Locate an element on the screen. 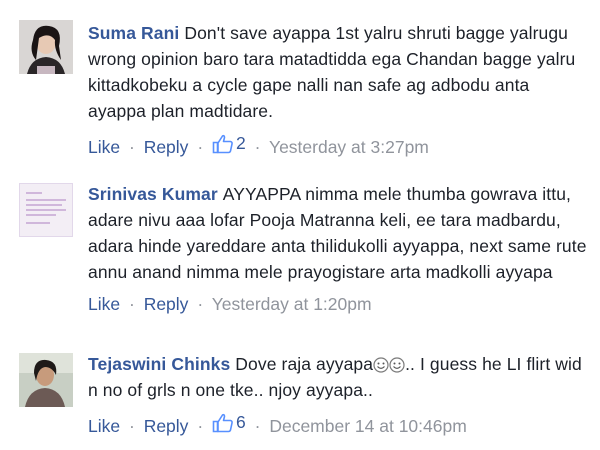 The height and width of the screenshot is (450, 600). like-count-value: 6 is located at coordinates (241, 422).